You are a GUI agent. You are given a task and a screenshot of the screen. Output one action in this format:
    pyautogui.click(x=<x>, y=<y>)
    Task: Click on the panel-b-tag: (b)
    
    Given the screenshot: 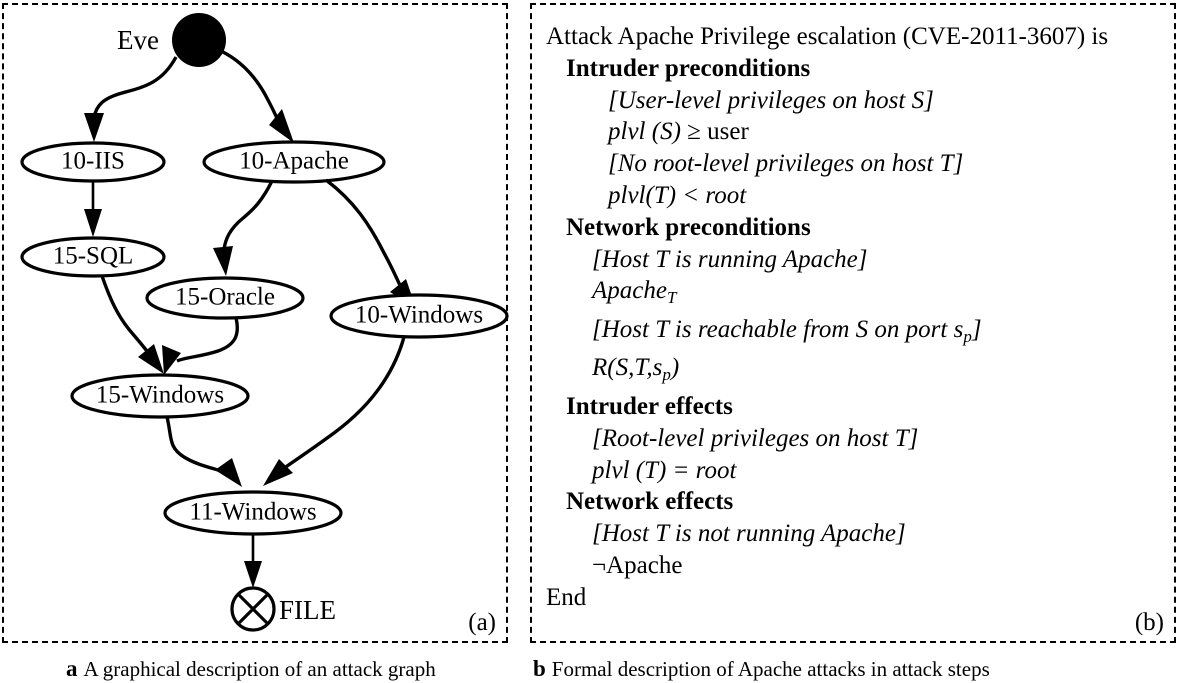 What is the action you would take?
    pyautogui.click(x=1149, y=622)
    